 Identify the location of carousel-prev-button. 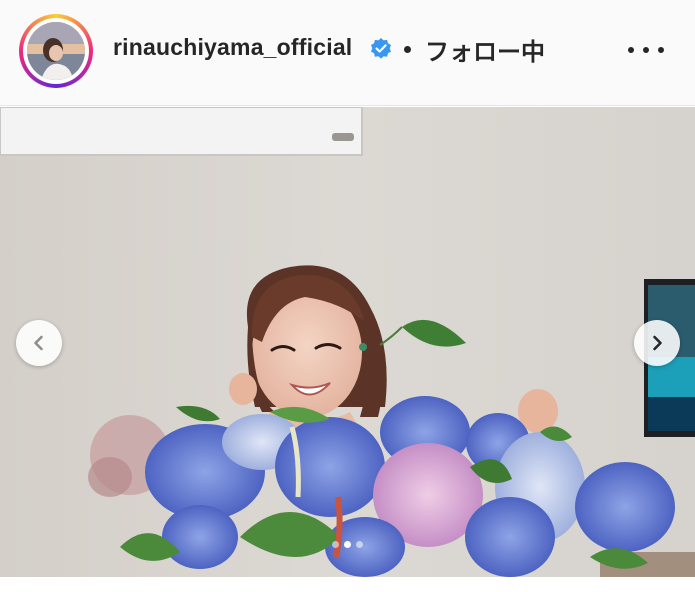
(39, 343).